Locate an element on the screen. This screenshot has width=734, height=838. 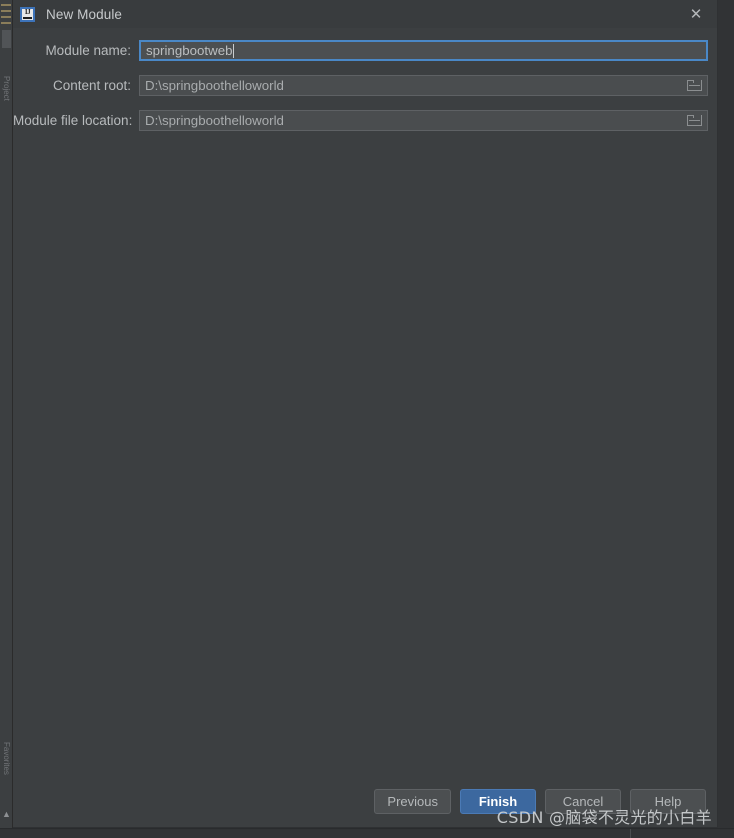
intellij-idea-icon is located at coordinates (27, 14).